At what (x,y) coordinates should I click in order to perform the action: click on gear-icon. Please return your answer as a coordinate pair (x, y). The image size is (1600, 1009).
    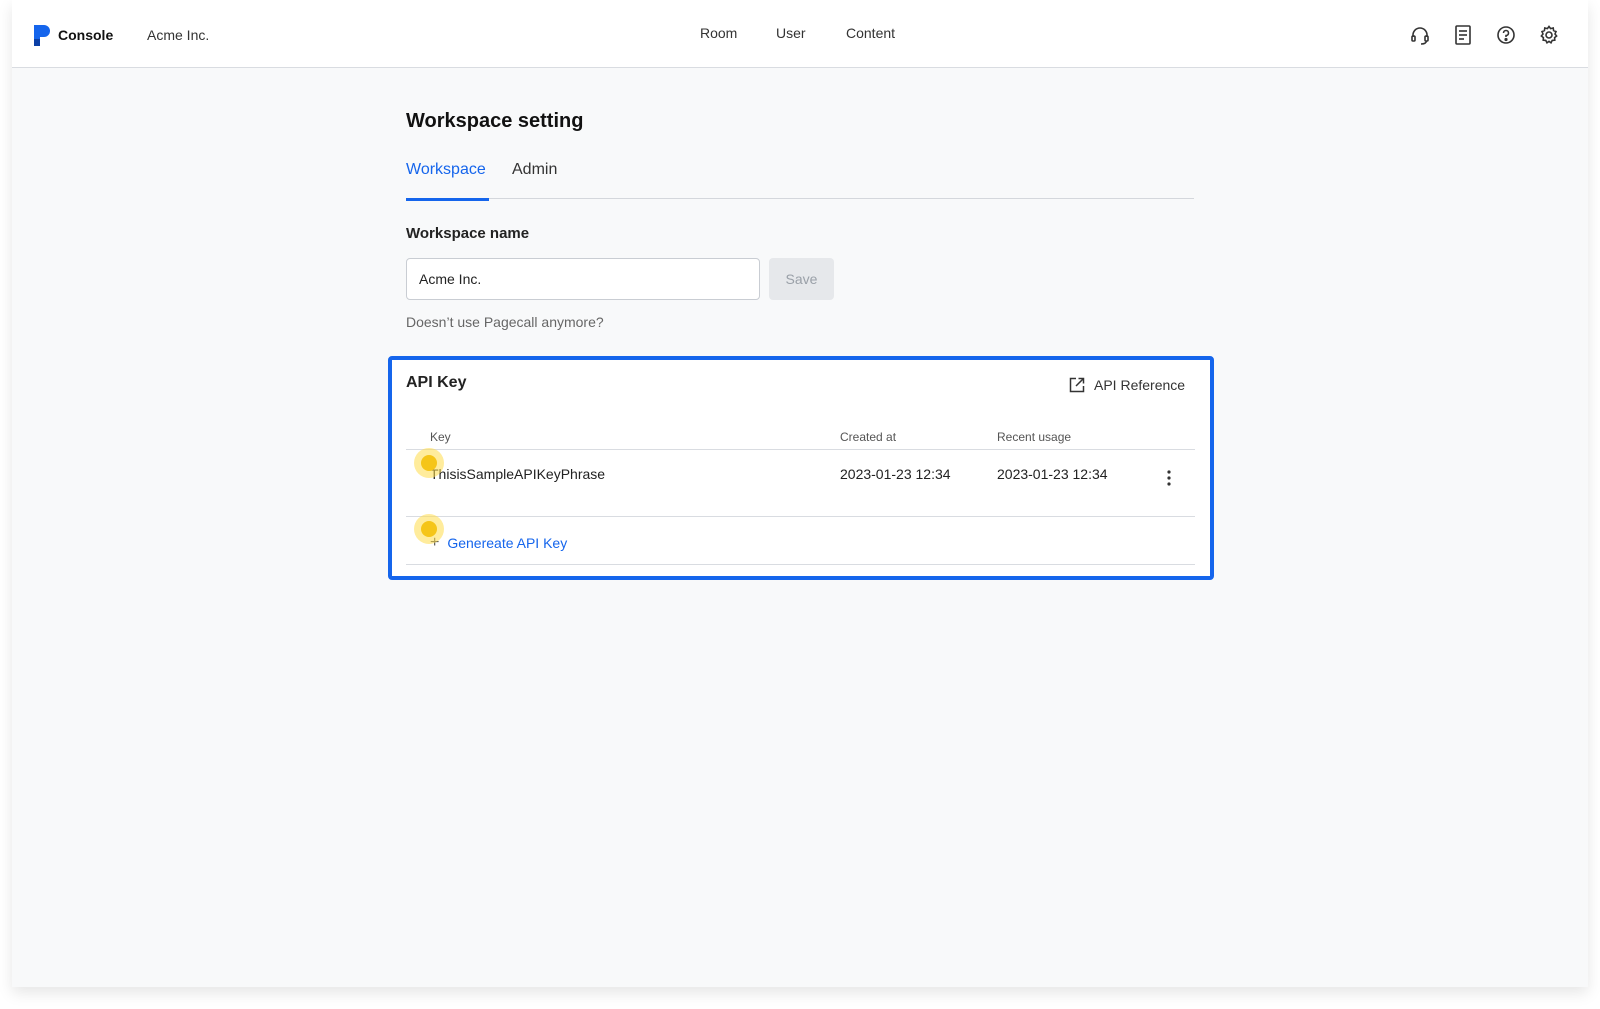
    Looking at the image, I should click on (1549, 35).